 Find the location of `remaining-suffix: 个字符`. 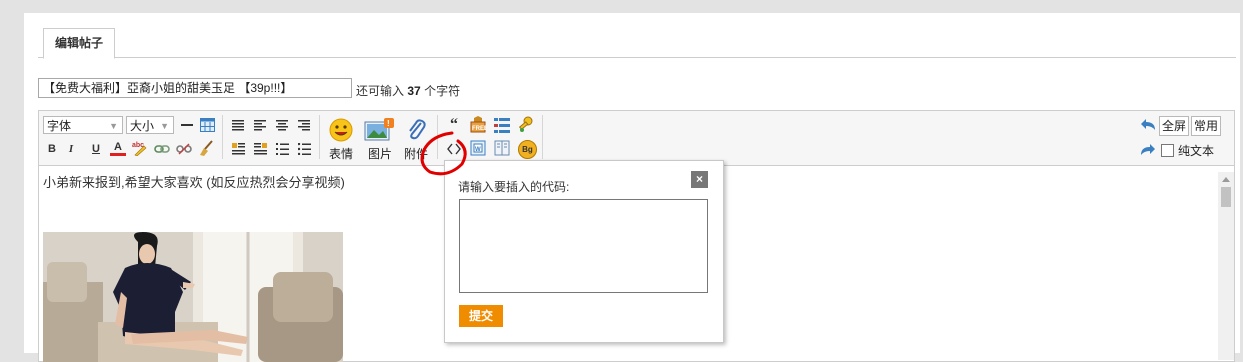

remaining-suffix: 个字符 is located at coordinates (442, 91).